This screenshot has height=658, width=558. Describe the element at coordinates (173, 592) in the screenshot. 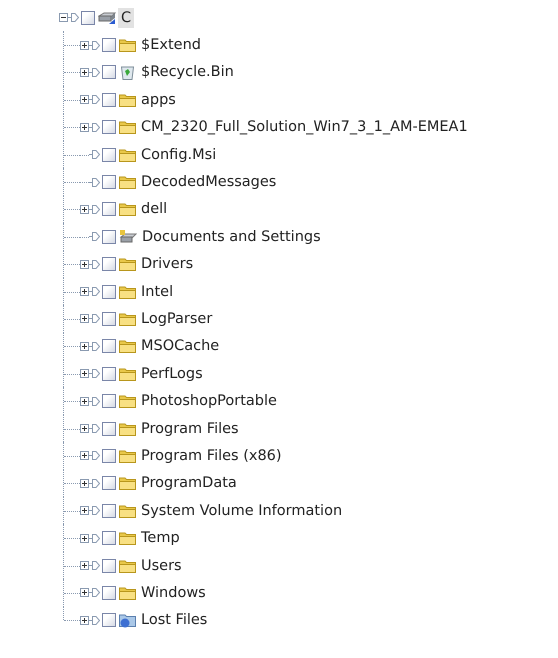

I see `tree-item-label: Windows` at that location.